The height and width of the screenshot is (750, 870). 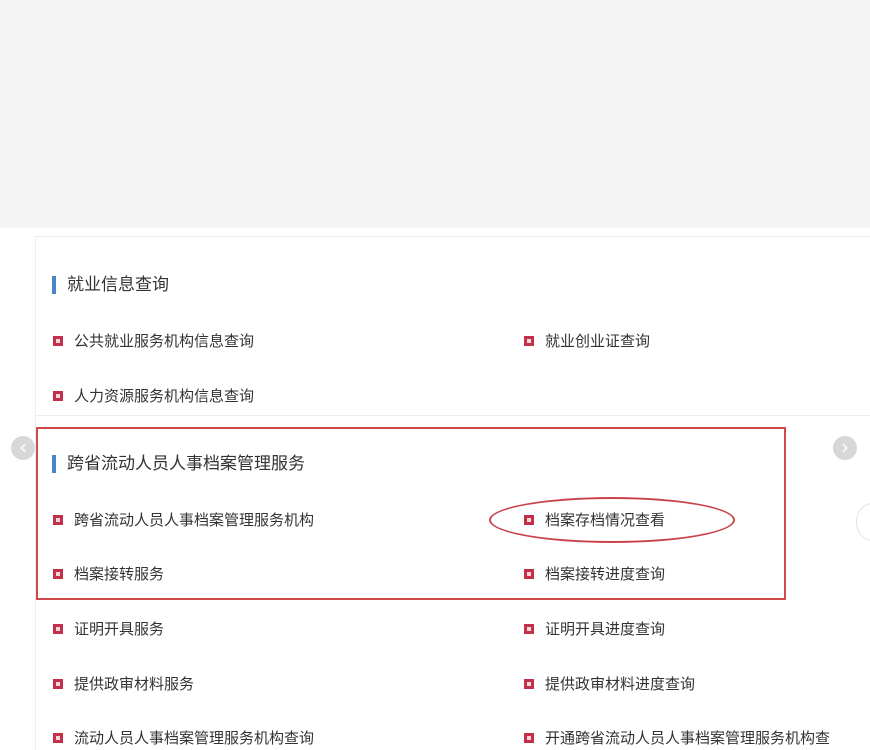 What do you see at coordinates (119, 629) in the screenshot?
I see `link-label: 证明开具服务` at bounding box center [119, 629].